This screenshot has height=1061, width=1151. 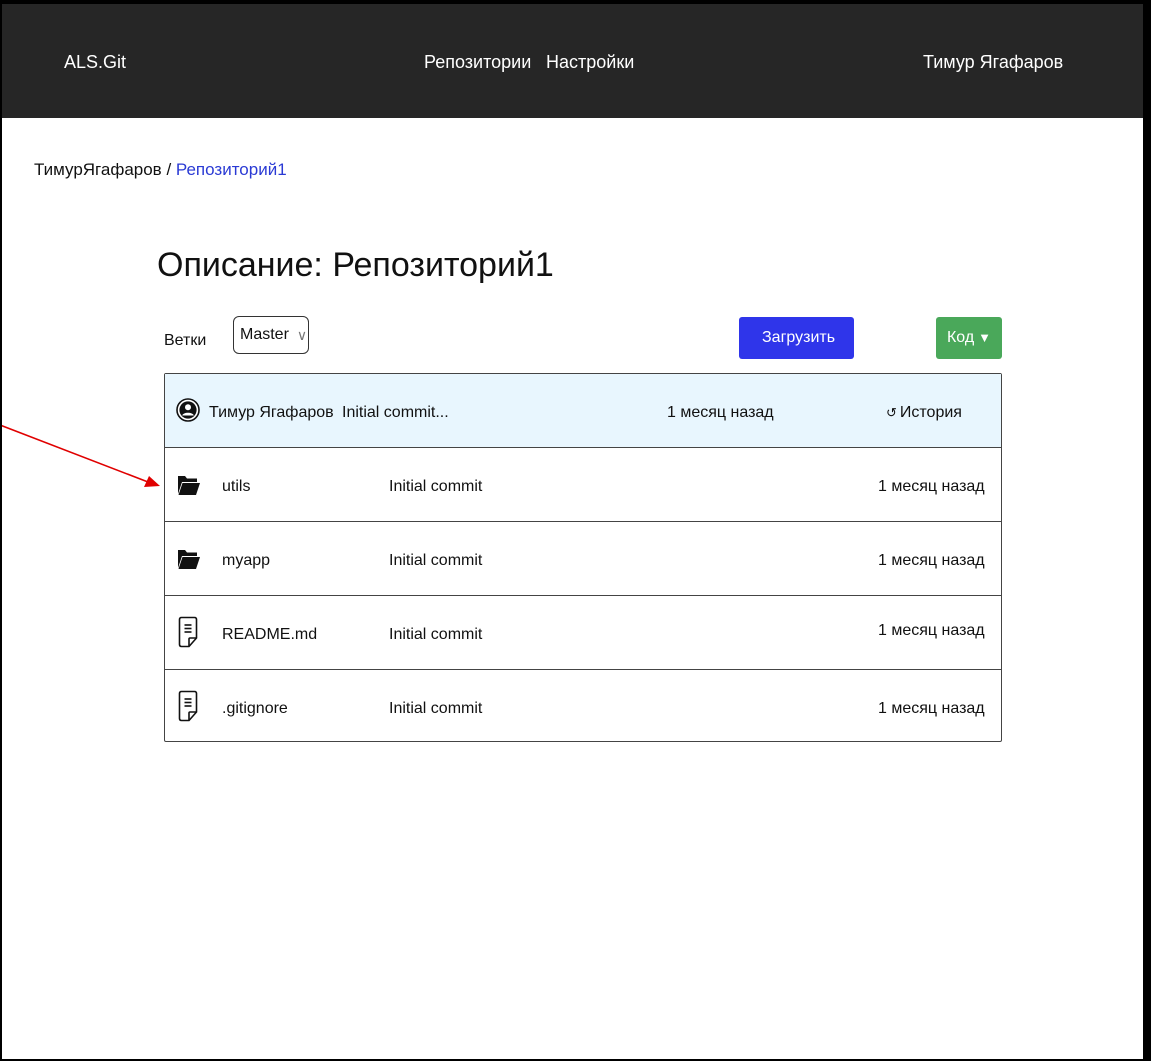 What do you see at coordinates (269, 635) in the screenshot?
I see `file-name: README.md` at bounding box center [269, 635].